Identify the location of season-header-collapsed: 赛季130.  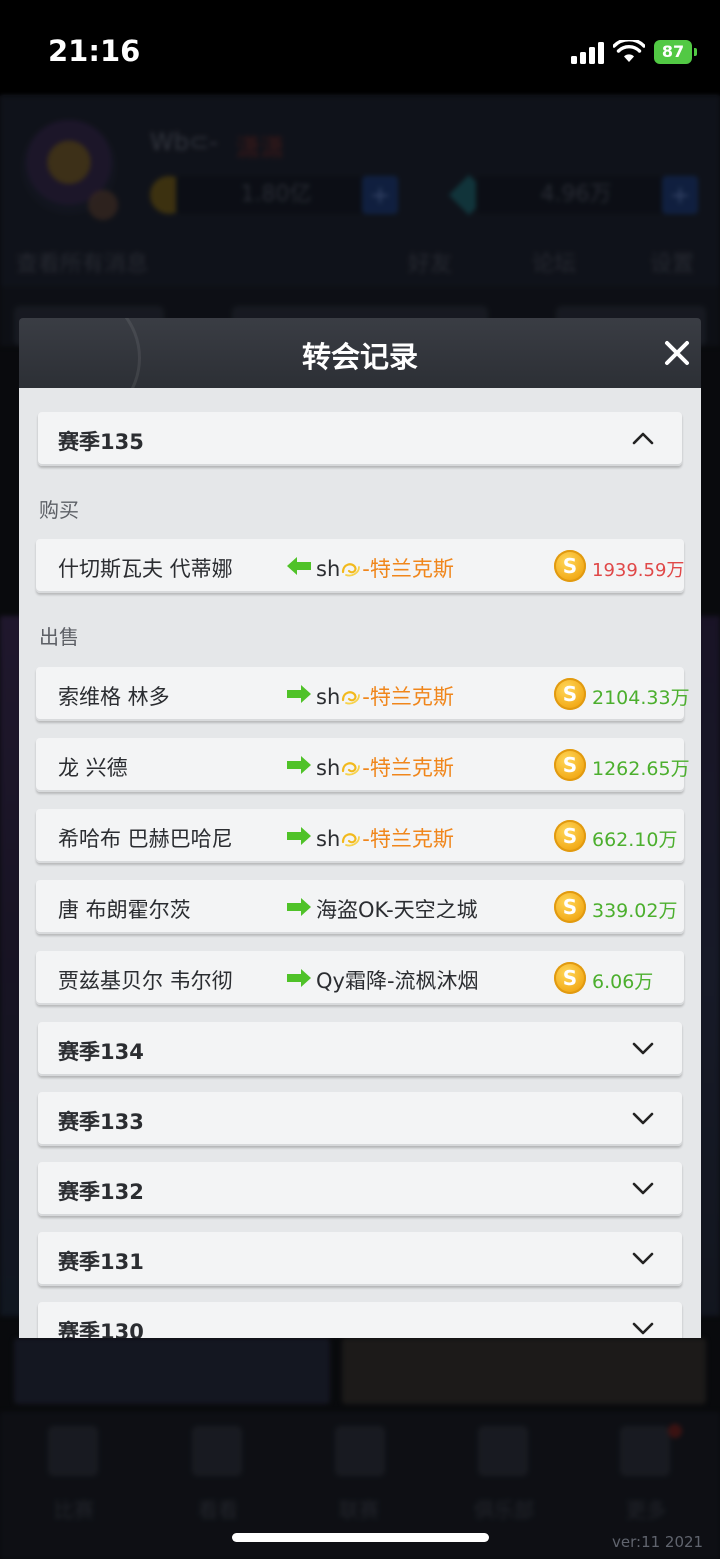
(360, 1320).